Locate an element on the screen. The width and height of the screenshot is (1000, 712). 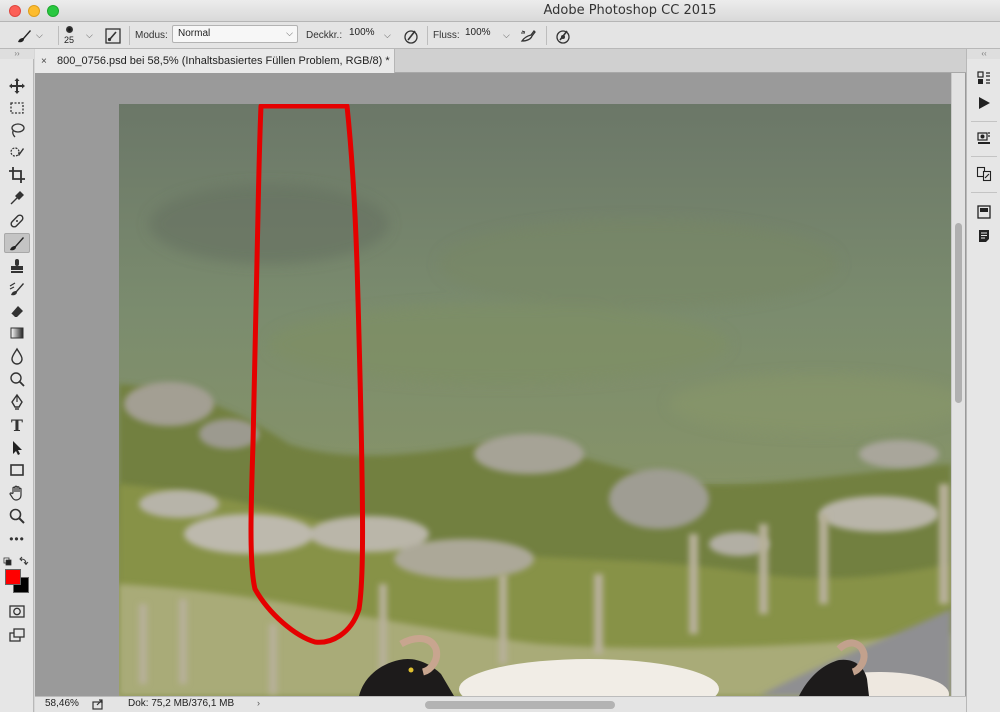
history-icon is located at coordinates (983, 77).